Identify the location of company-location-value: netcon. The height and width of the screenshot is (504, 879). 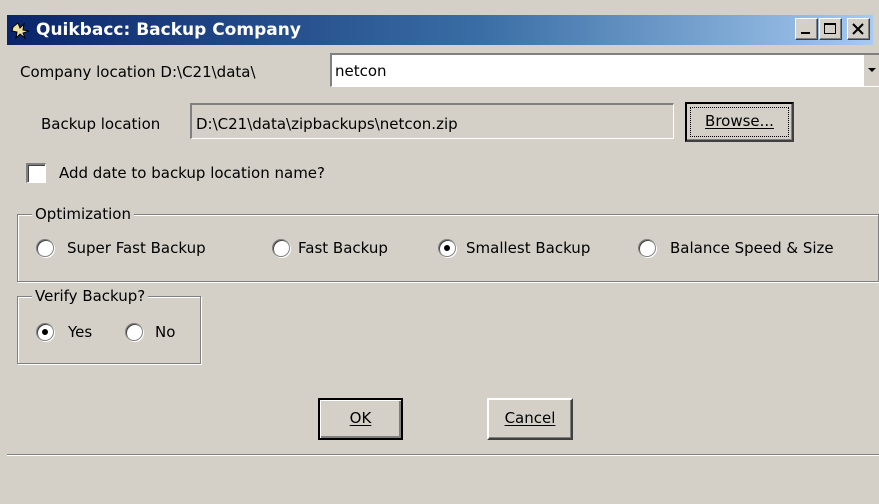
(361, 71).